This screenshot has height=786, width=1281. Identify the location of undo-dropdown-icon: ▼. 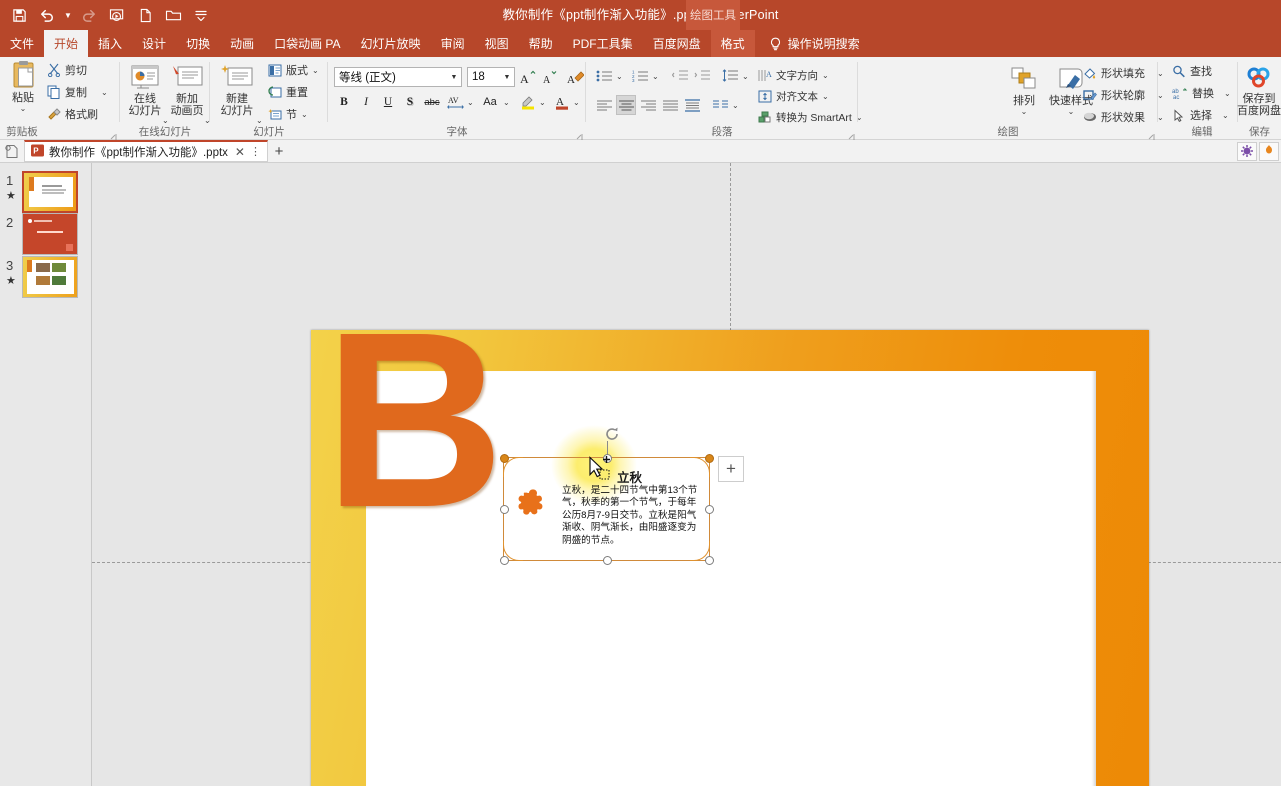
(68, 15).